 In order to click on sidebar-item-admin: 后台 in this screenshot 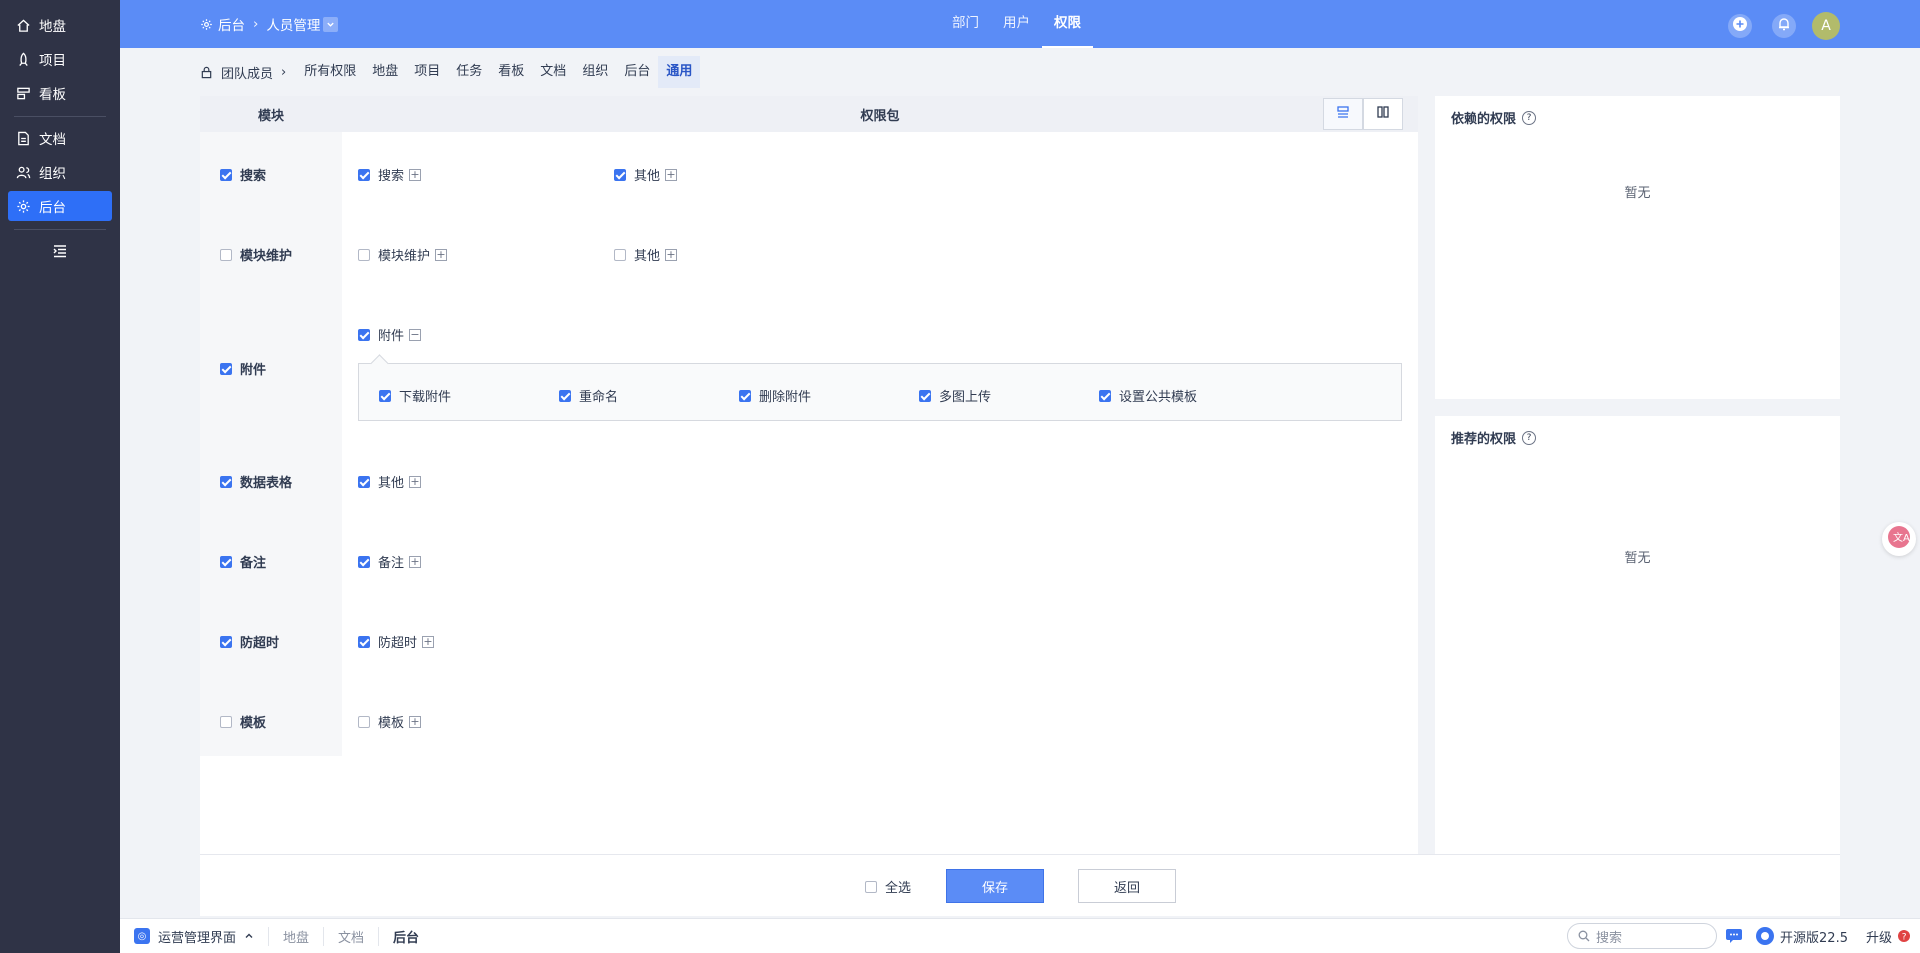, I will do `click(60, 206)`.